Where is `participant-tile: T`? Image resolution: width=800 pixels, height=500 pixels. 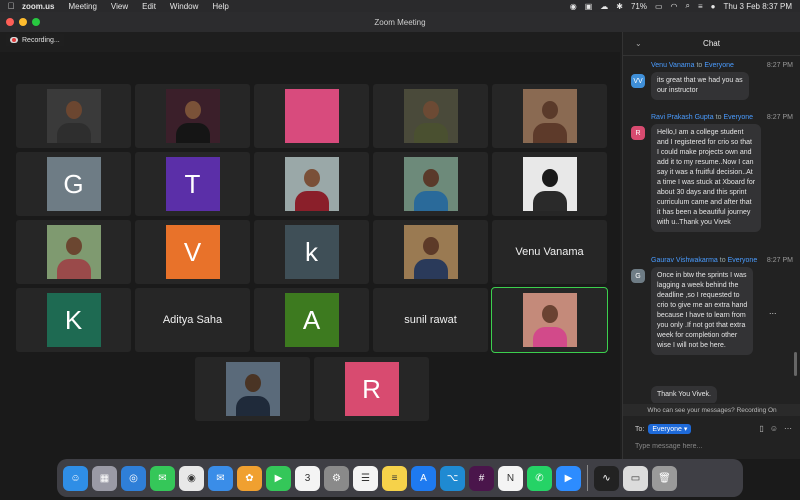 participant-tile: T is located at coordinates (192, 184).